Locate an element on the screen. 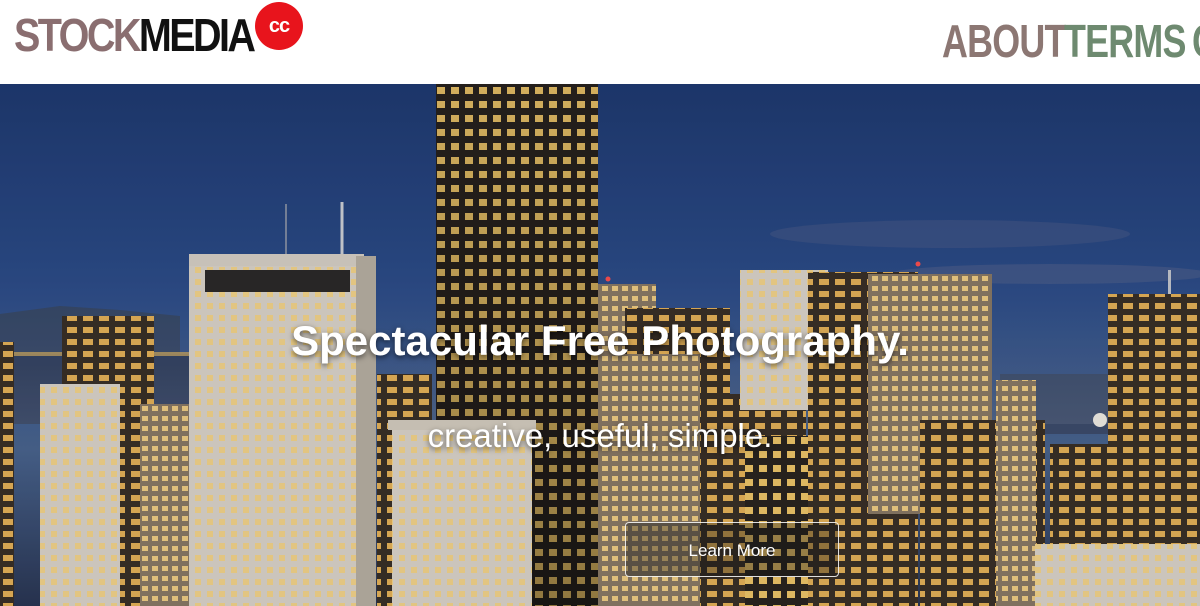 This screenshot has height=606, width=1200. logo-wordmark: STOCKMEDIA is located at coordinates (135, 35).